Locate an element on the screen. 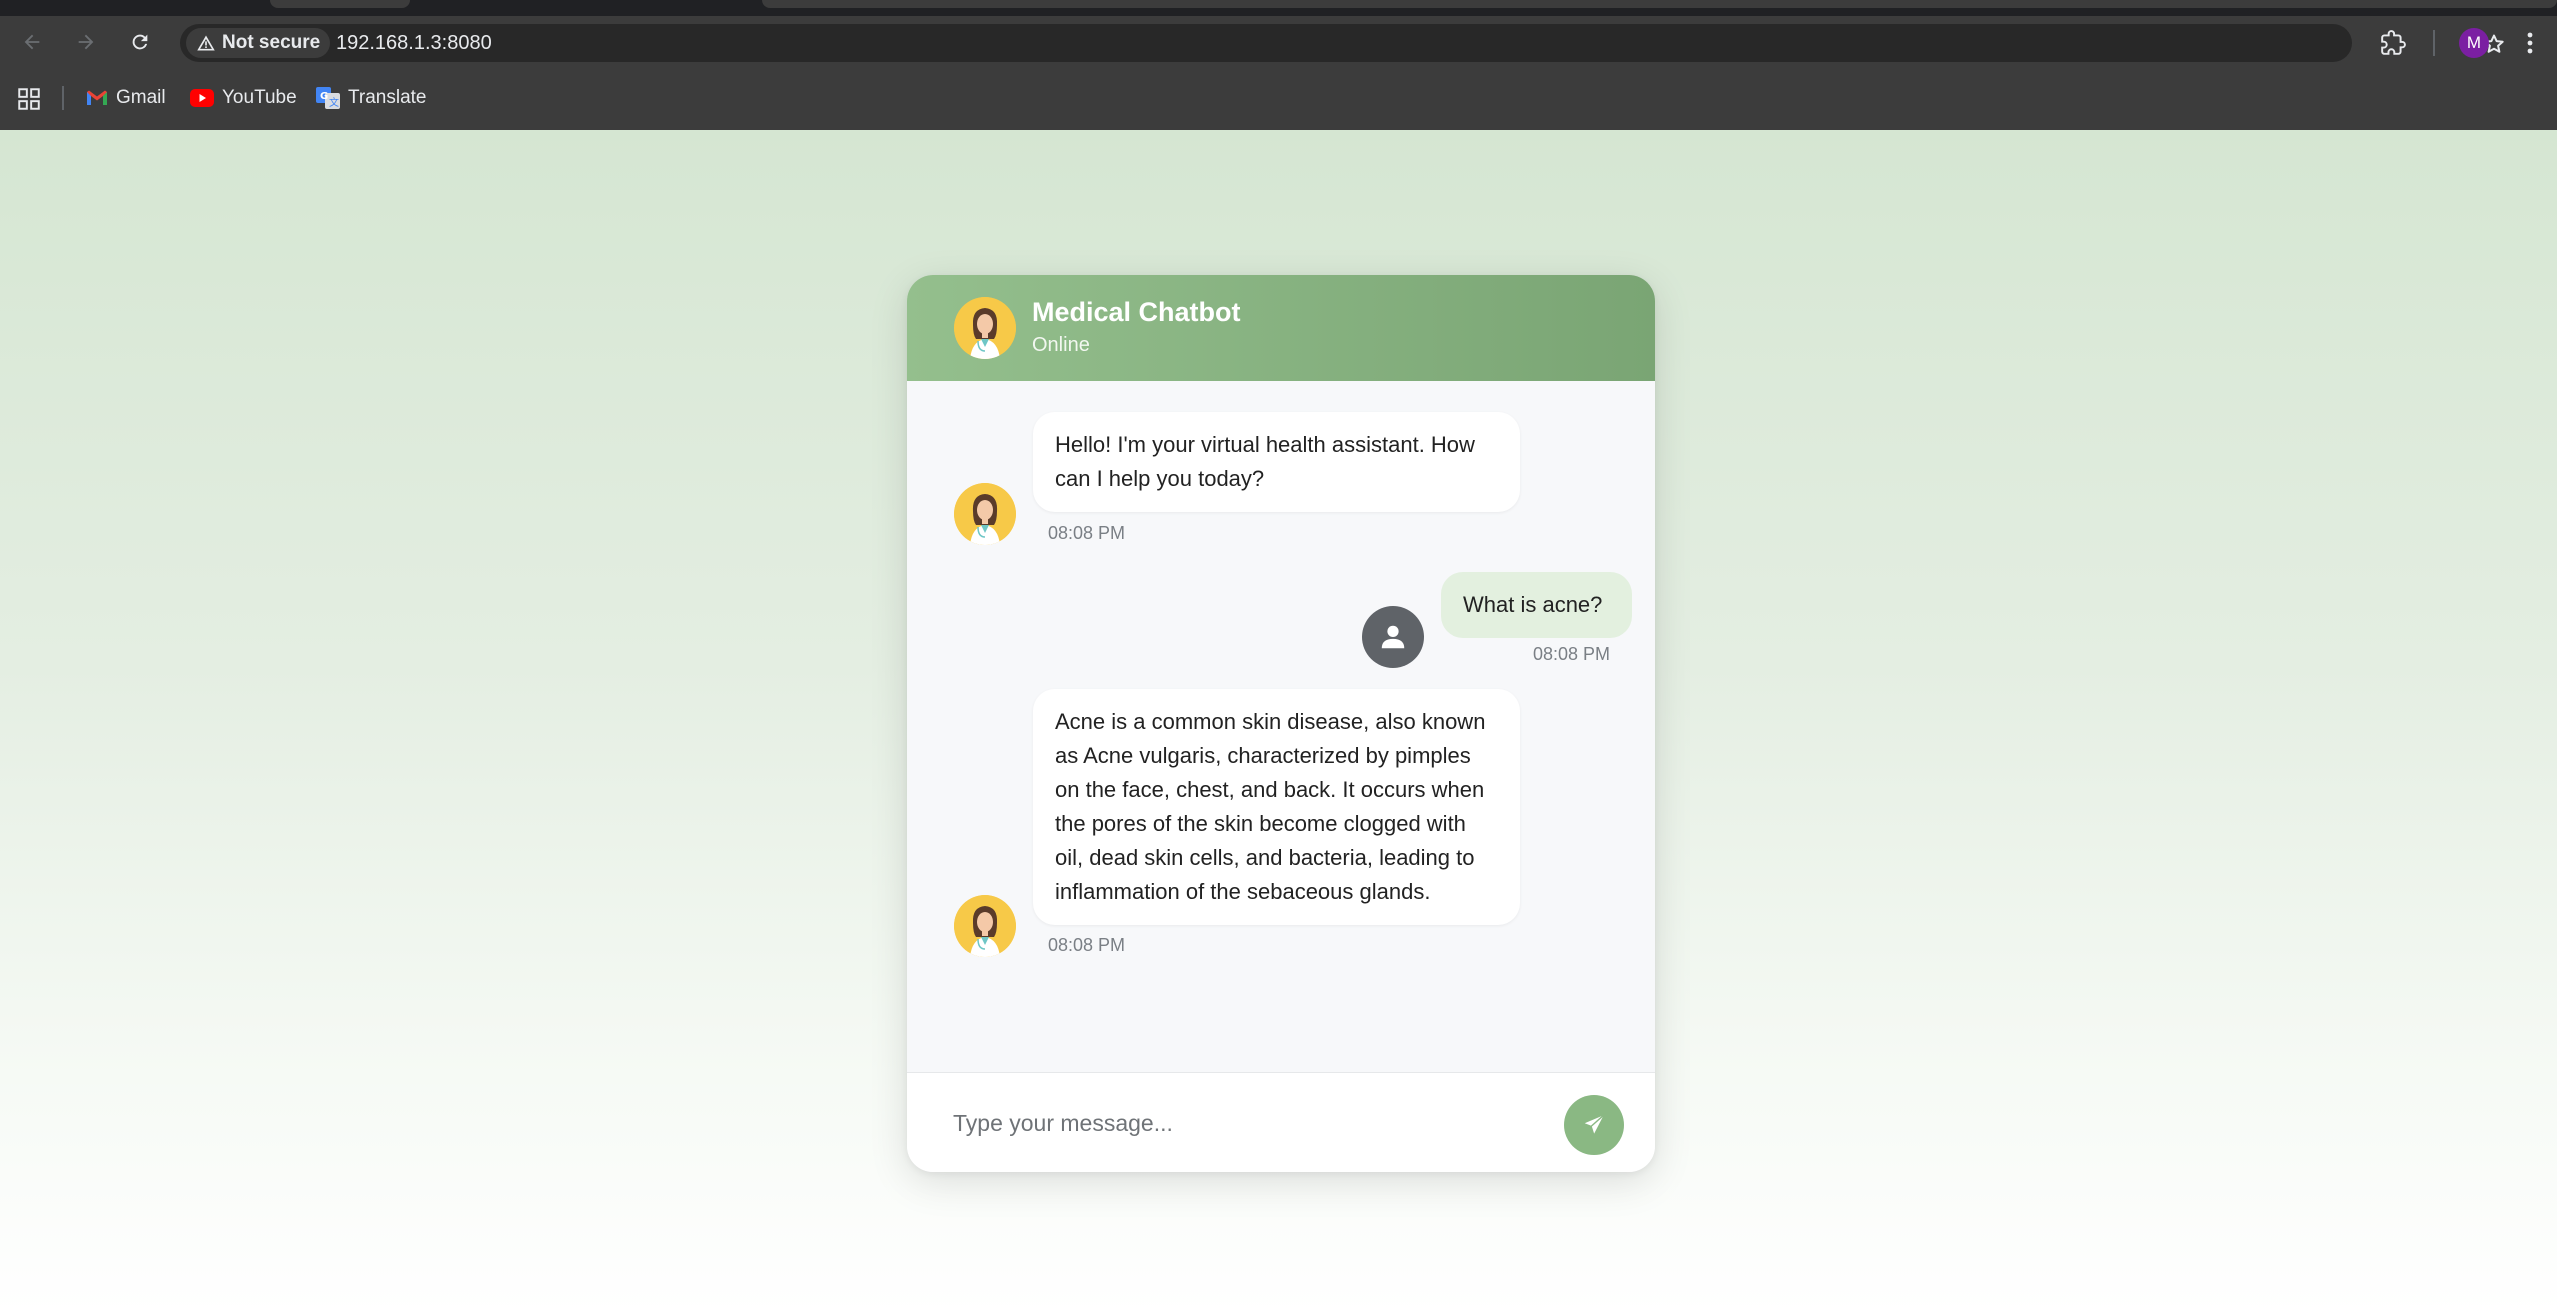  arrow-left-icon is located at coordinates (32, 42).